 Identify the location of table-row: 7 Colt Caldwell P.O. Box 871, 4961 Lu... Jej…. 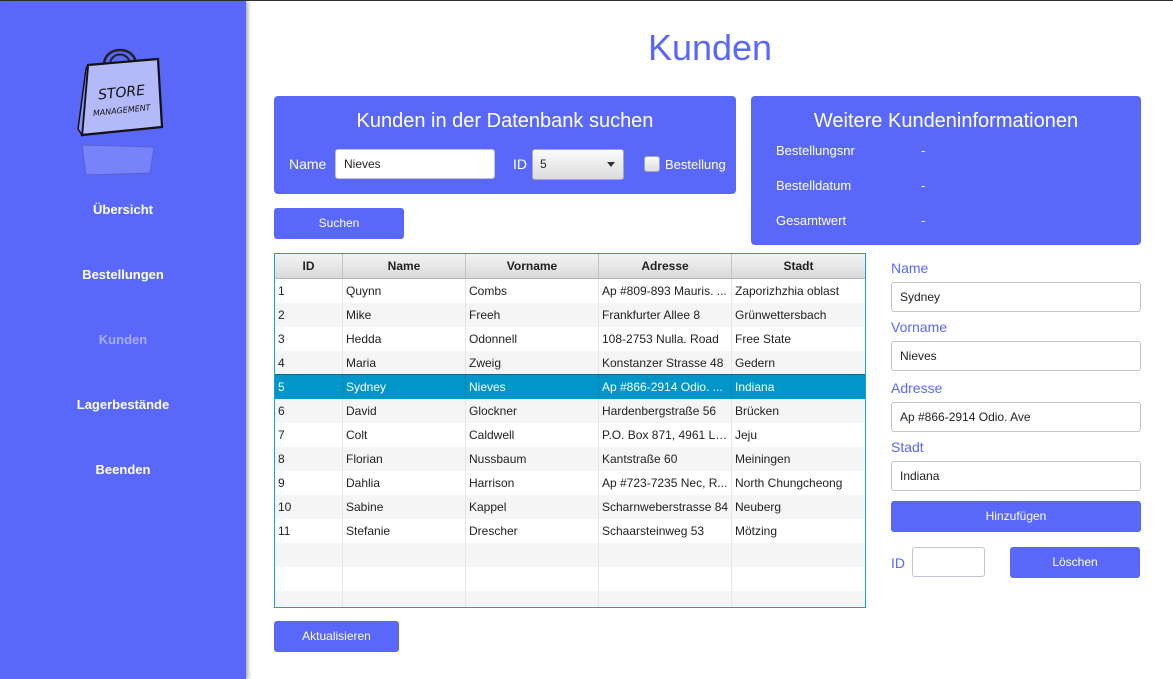
(570, 435).